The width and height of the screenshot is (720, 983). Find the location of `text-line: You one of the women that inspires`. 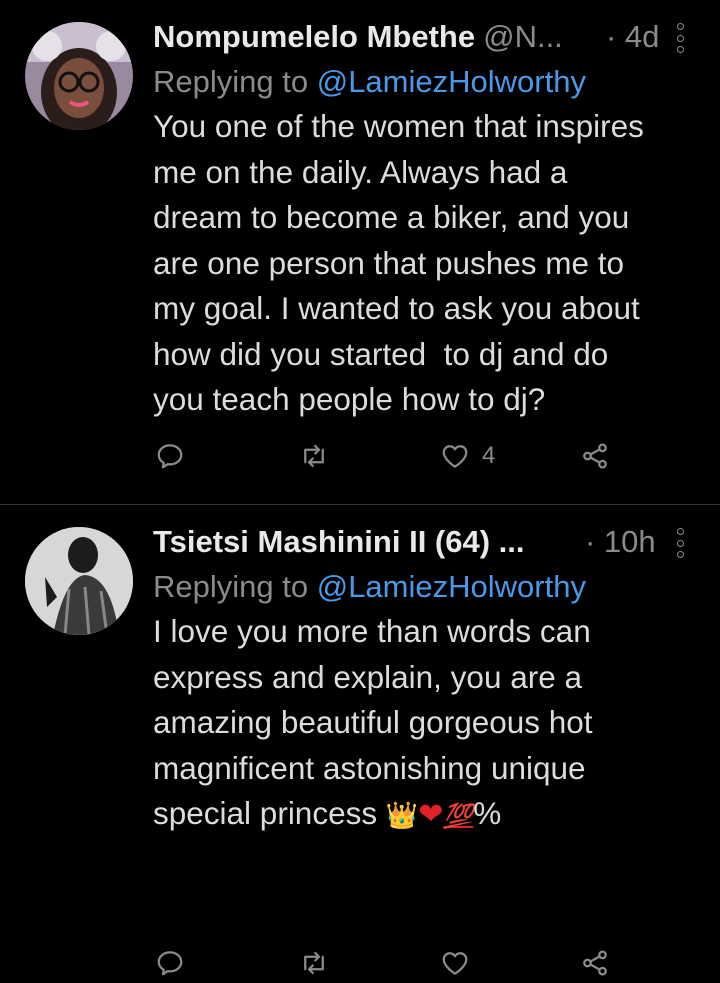

text-line: You one of the women that inspires is located at coordinates (398, 126).